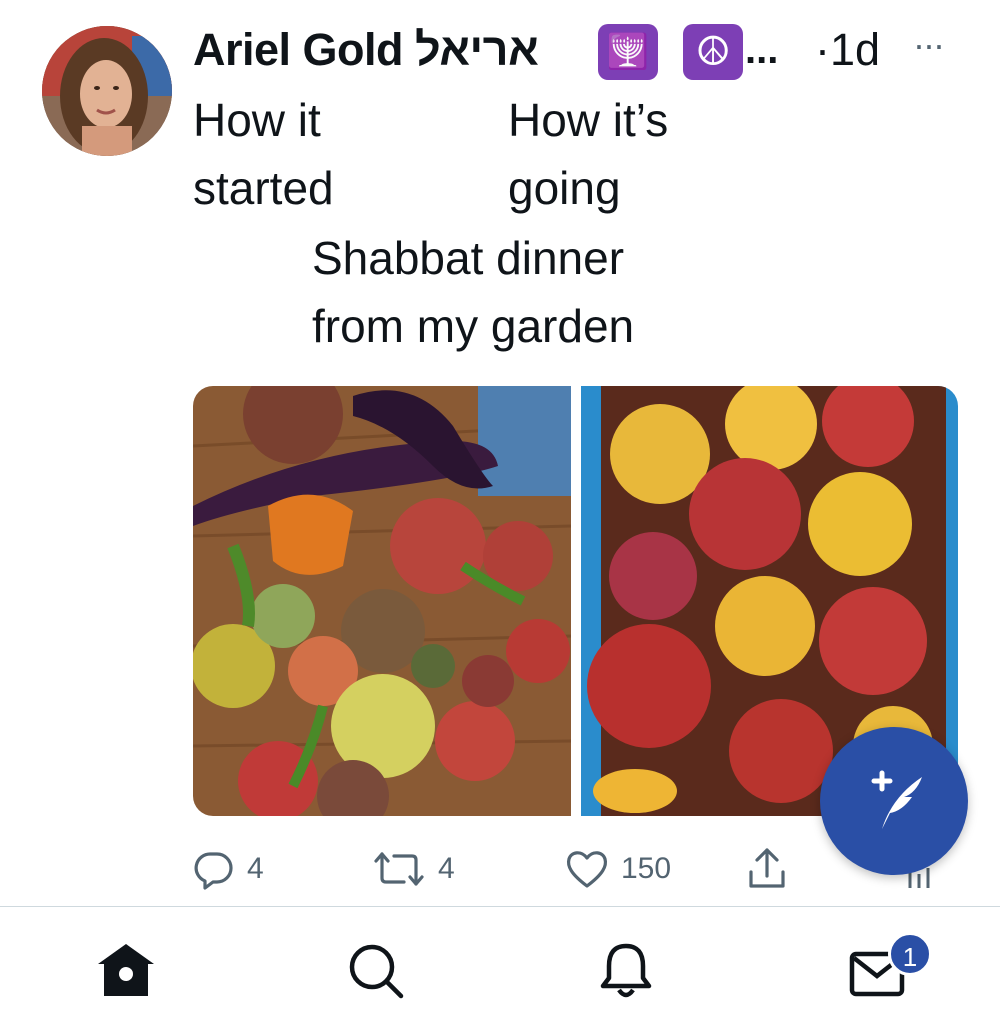 This screenshot has height=1024, width=1000. I want to click on peace-emoji: ☮, so click(713, 52).